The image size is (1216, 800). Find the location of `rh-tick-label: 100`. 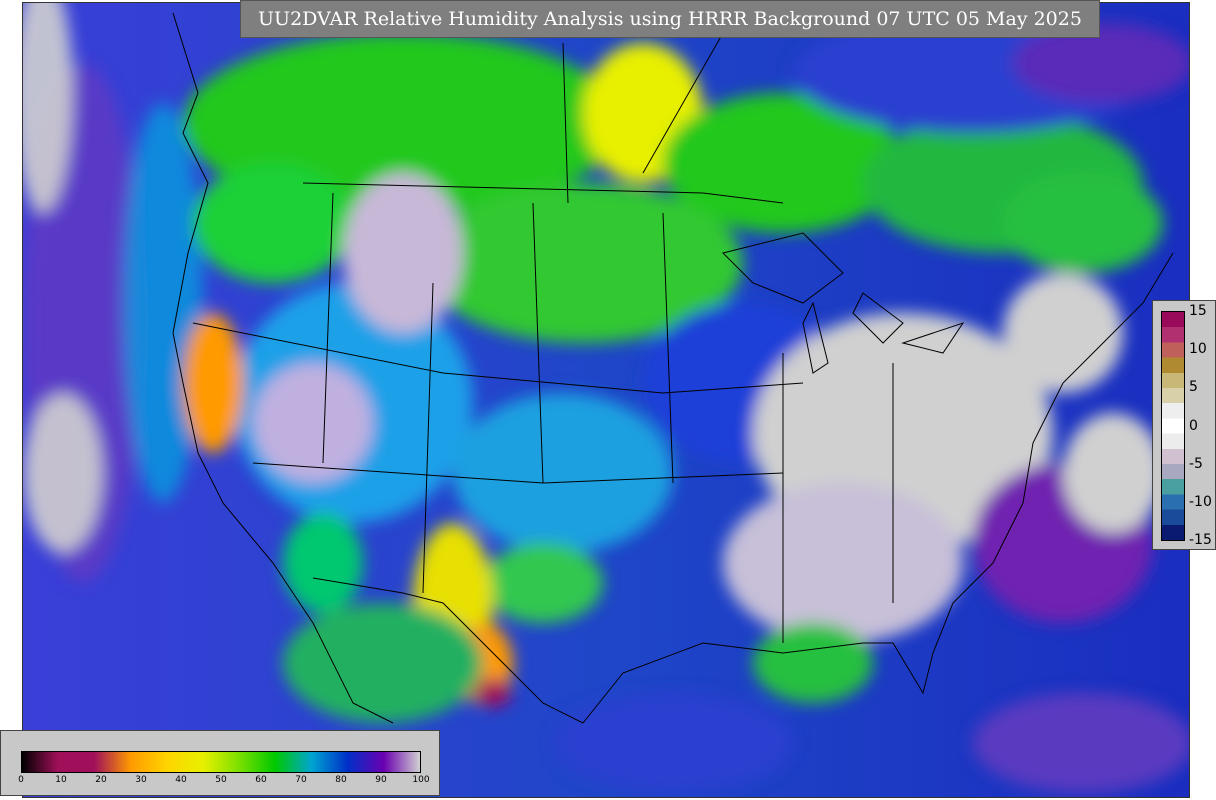

rh-tick-label: 100 is located at coordinates (421, 780).